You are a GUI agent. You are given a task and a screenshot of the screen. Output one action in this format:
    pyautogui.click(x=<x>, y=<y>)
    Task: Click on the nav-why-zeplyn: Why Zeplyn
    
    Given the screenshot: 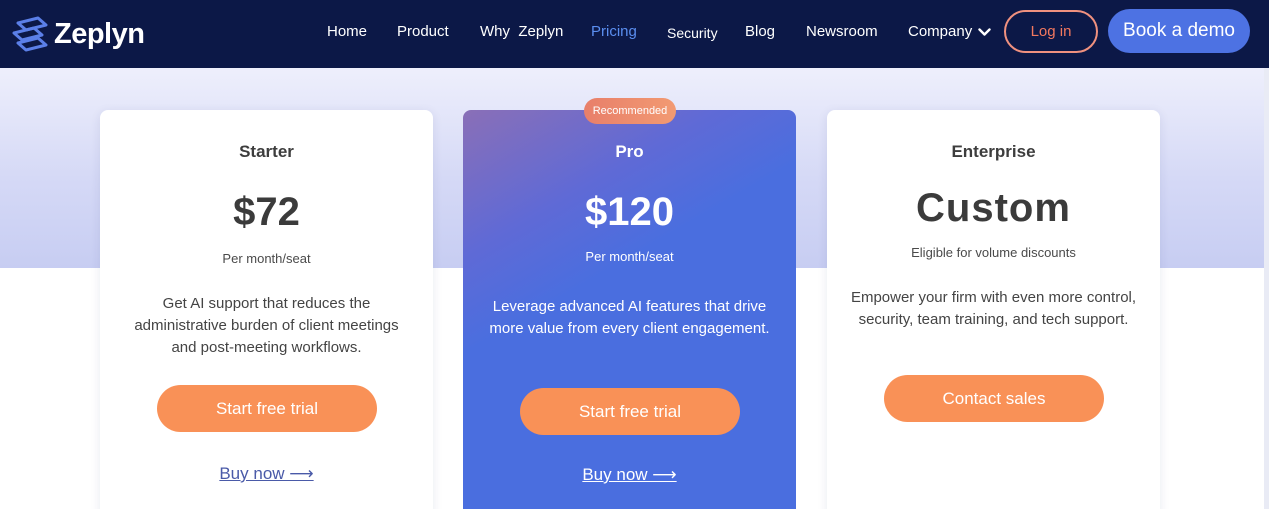 What is the action you would take?
    pyautogui.click(x=521, y=32)
    